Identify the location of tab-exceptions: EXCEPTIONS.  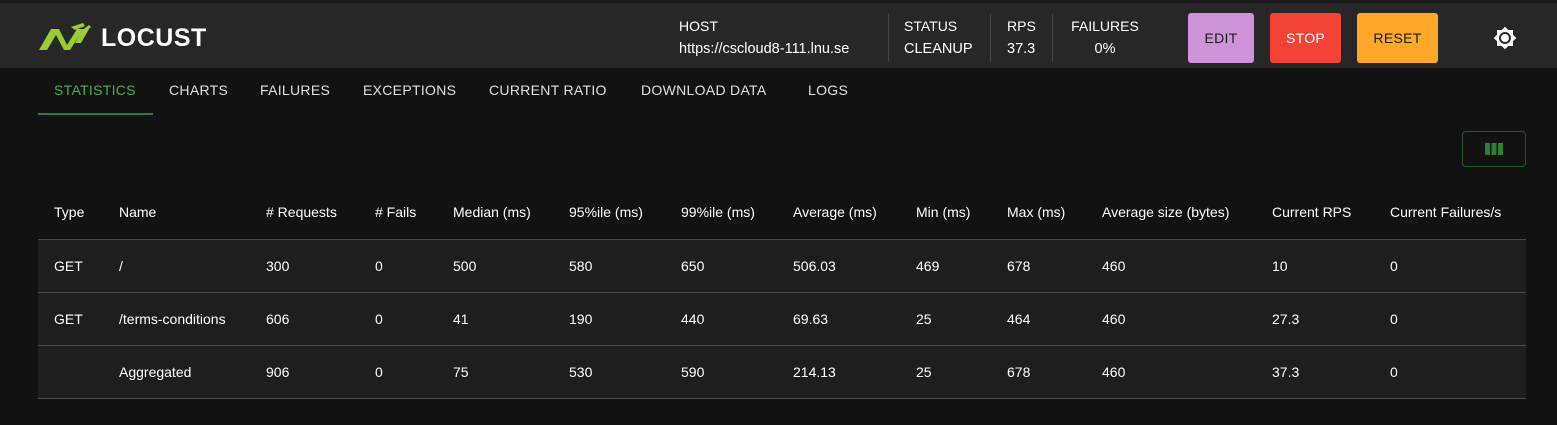
(409, 91).